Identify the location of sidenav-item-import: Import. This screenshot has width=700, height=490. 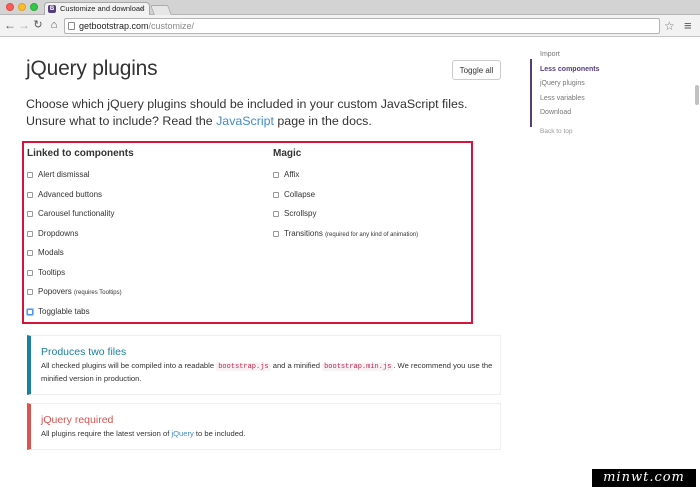
(550, 54).